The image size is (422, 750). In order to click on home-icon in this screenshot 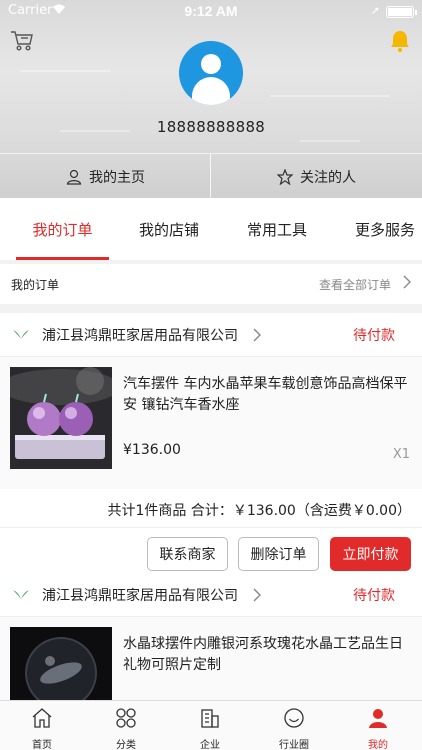, I will do `click(42, 718)`.